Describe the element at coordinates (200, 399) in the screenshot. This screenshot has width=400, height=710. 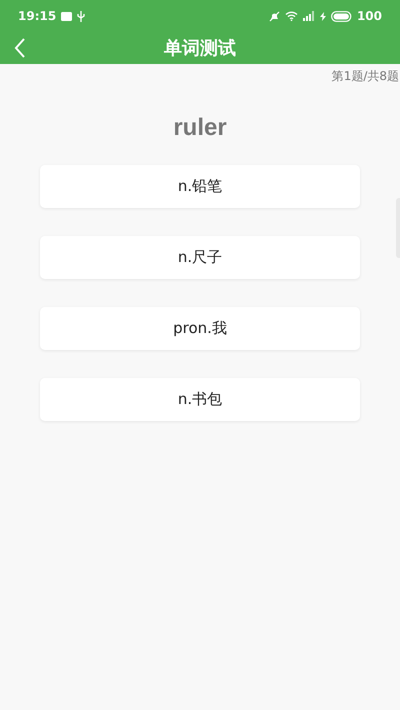
I see `answer-option: n.书包` at that location.